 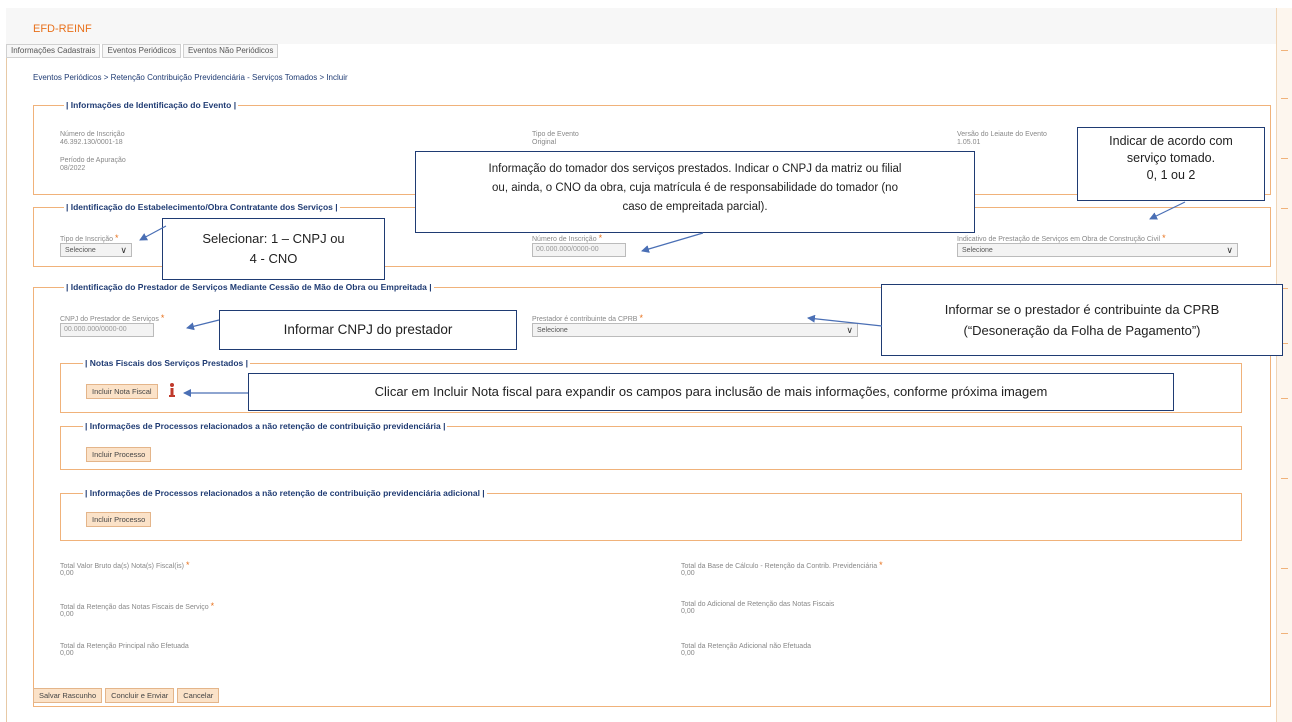 I want to click on callout-cprb-line-2: (“Desoneração da Folha de Pagamento”), so click(x=1082, y=330).